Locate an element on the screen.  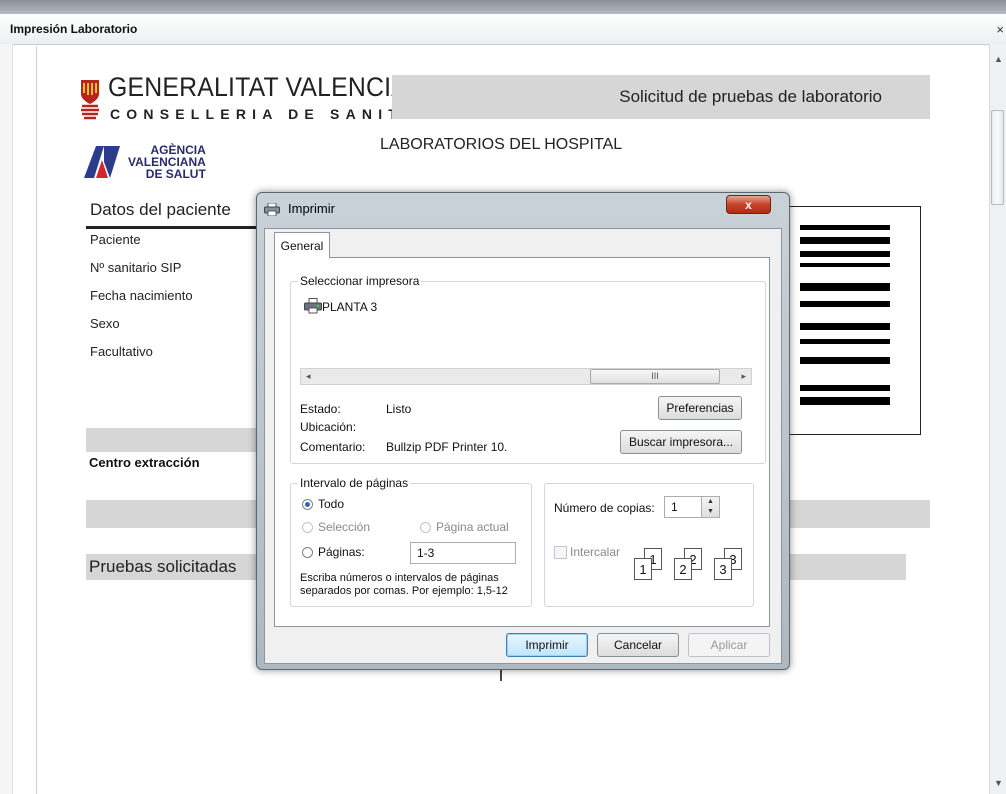
patient-section-rule is located at coordinates (174, 227).